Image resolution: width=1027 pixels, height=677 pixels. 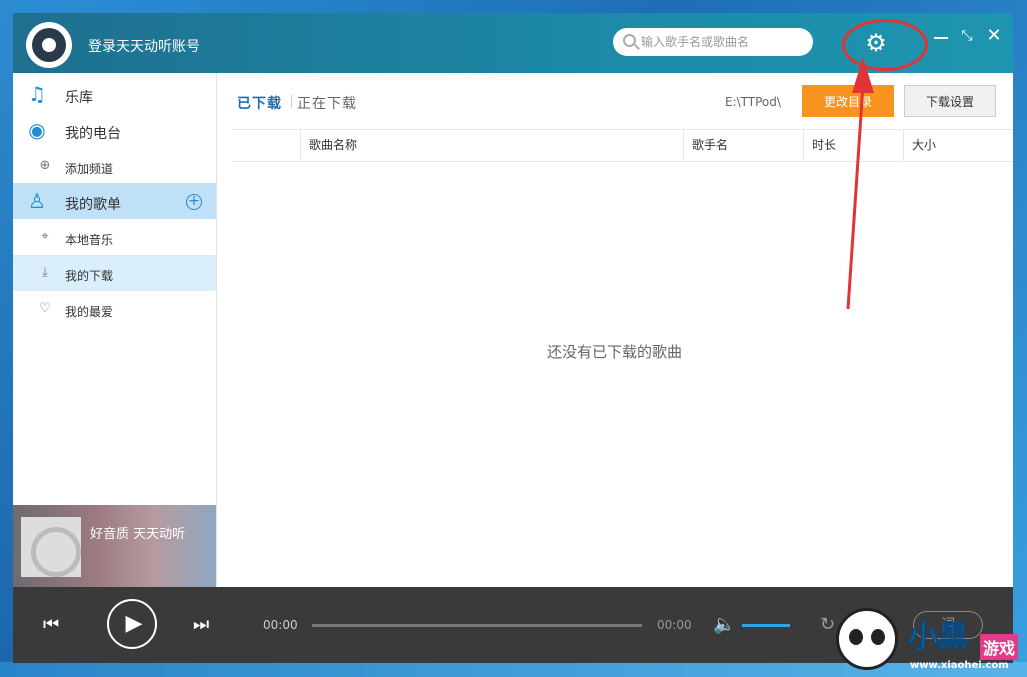 What do you see at coordinates (194, 202) in the screenshot?
I see `add-playlist-icon: +` at bounding box center [194, 202].